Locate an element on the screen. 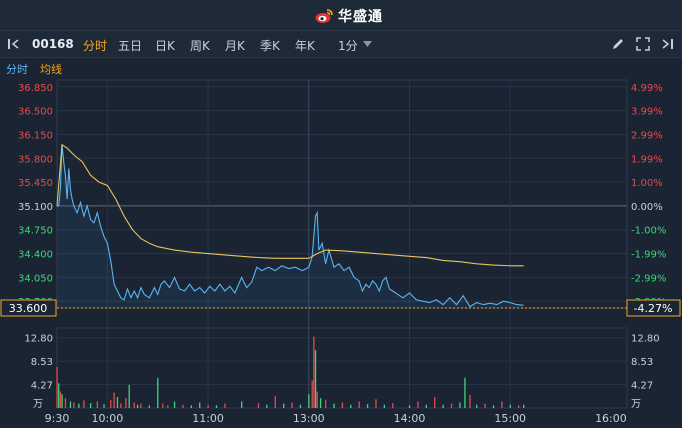 This screenshot has width=682, height=428. caret-down-icon is located at coordinates (367, 44).